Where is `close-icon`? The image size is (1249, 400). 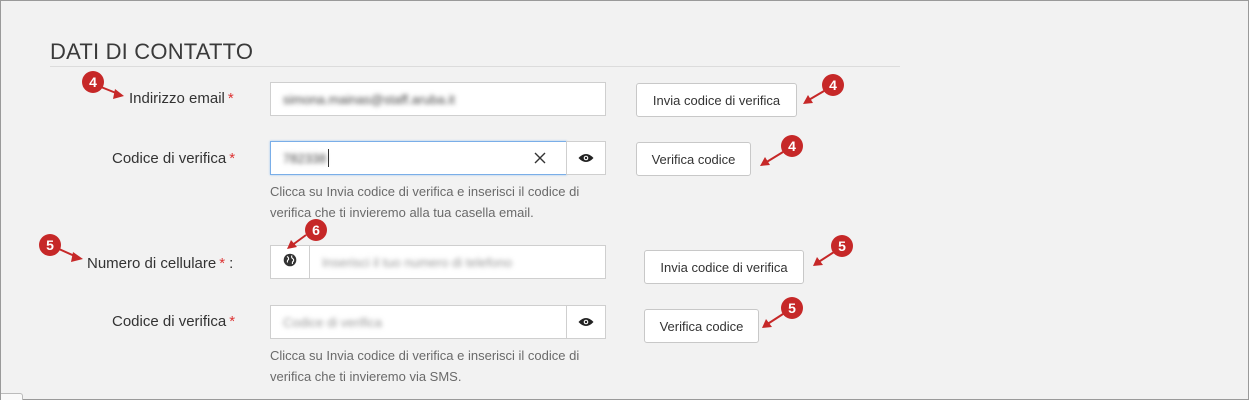 close-icon is located at coordinates (540, 158).